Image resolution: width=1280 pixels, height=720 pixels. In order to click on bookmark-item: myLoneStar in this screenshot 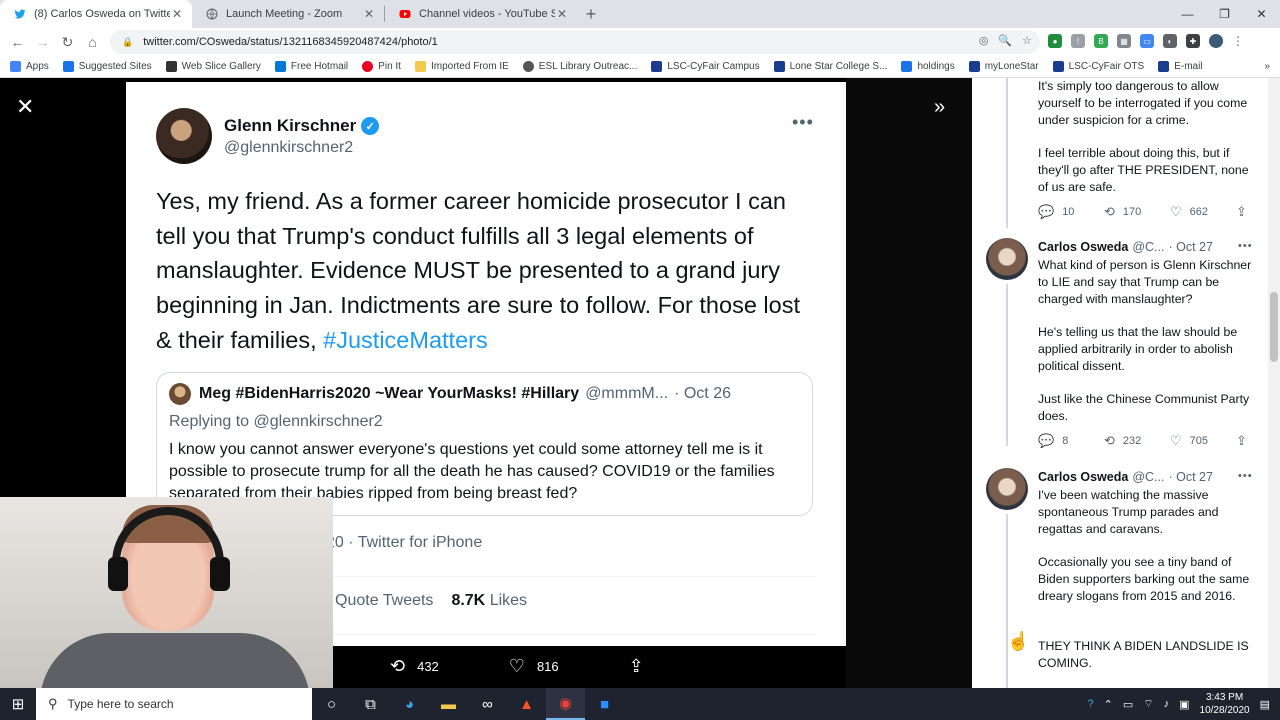, I will do `click(1003, 66)`.